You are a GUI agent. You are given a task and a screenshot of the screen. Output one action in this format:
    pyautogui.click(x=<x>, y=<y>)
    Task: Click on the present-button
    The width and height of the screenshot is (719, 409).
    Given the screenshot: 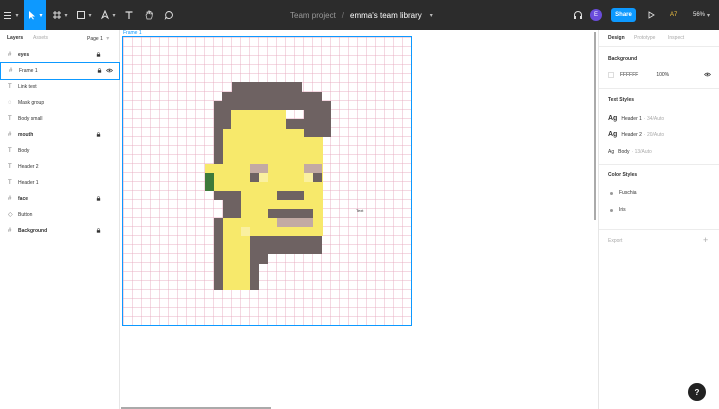 What is the action you would take?
    pyautogui.click(x=651, y=15)
    